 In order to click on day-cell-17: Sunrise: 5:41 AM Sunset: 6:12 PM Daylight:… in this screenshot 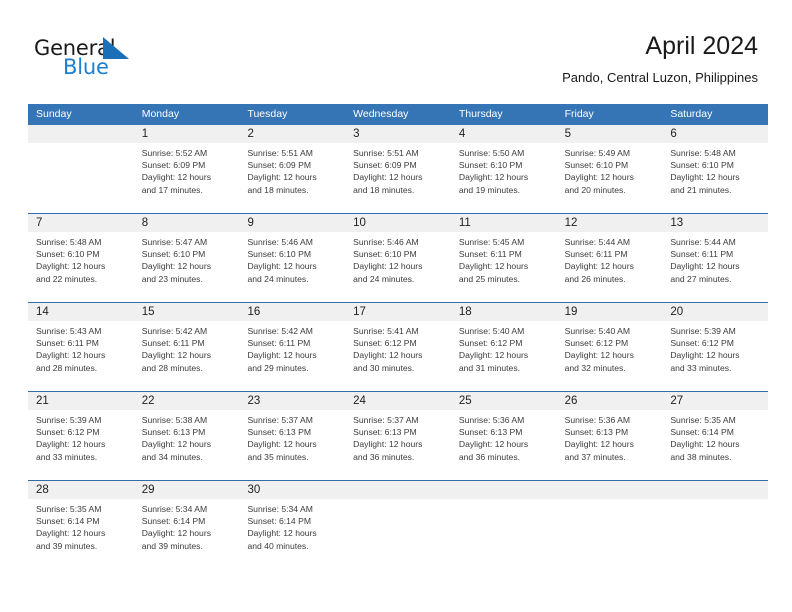, I will do `click(398, 356)`.